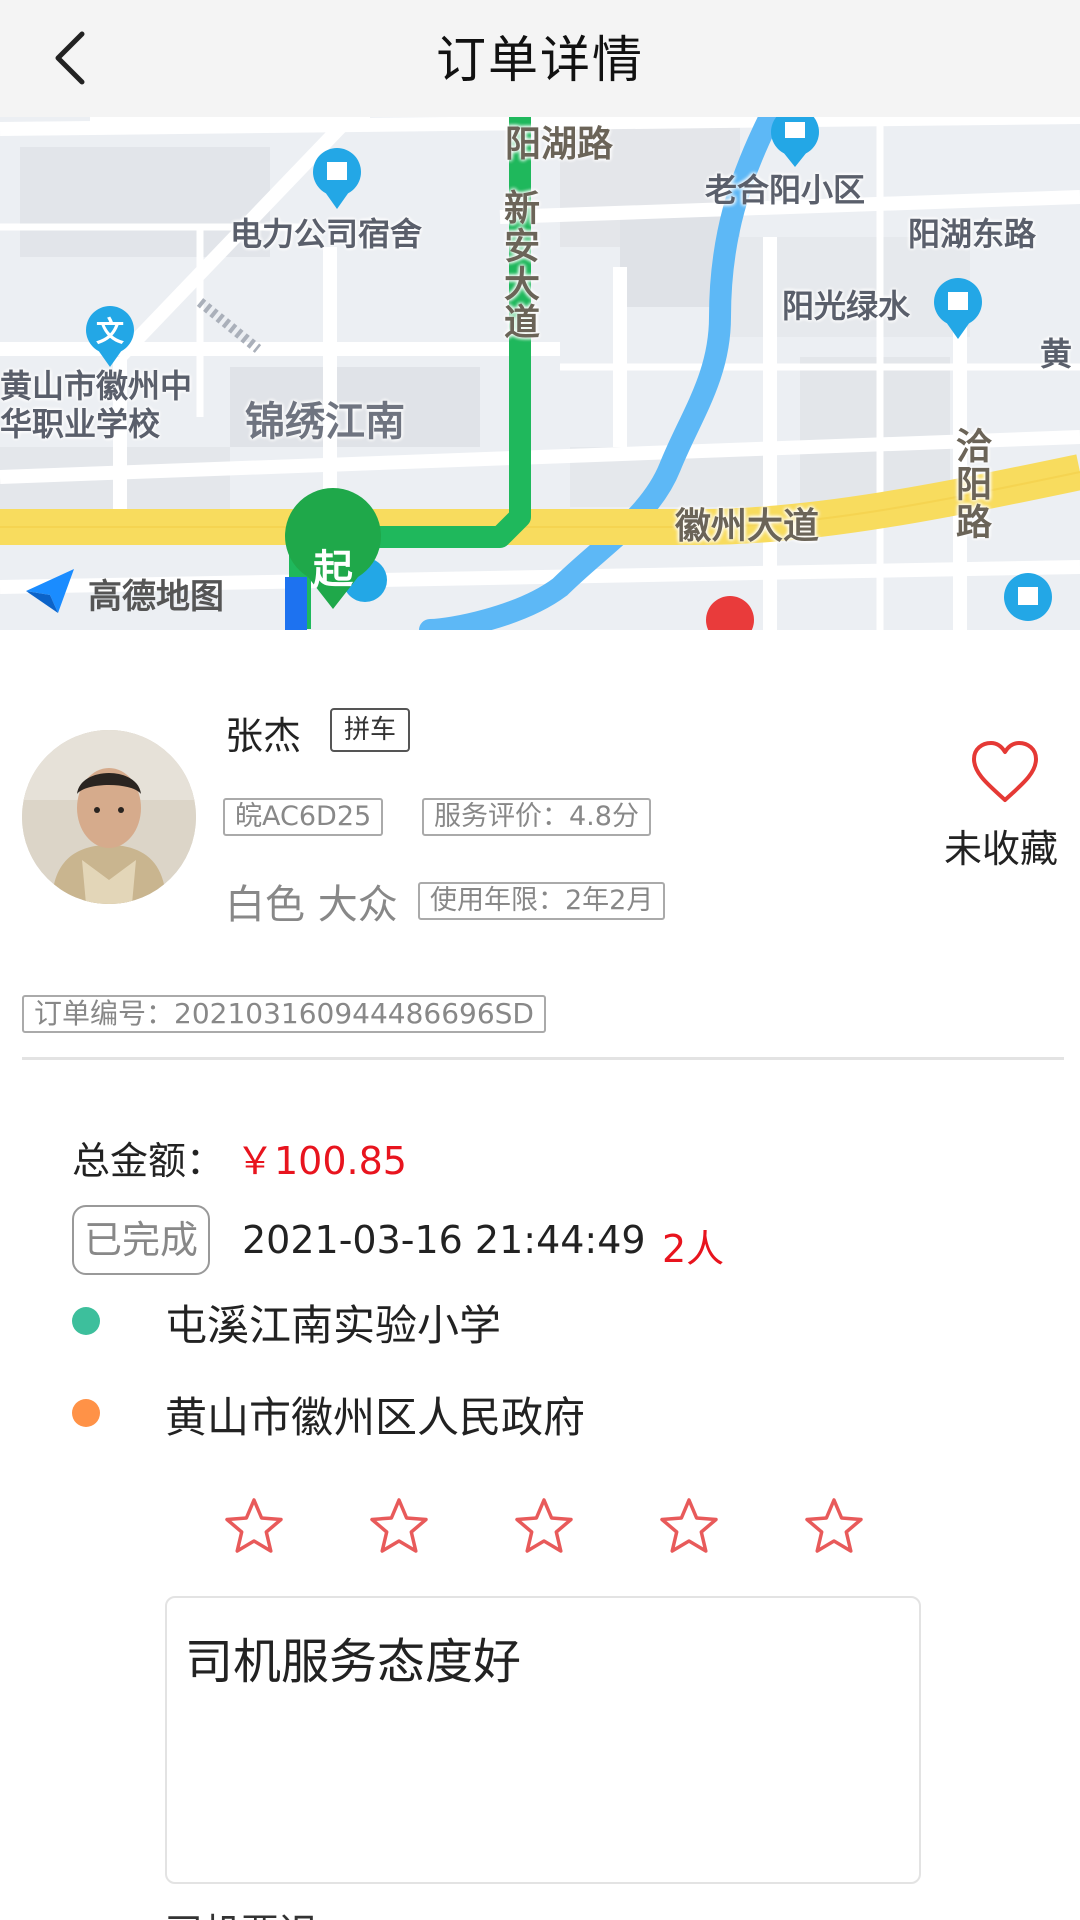  I want to click on heart-icon, so click(1005, 771).